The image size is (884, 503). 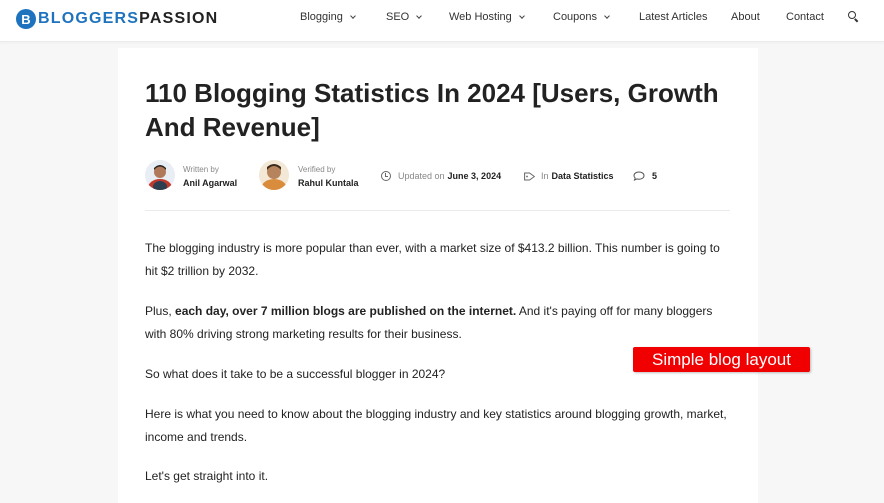 I want to click on nav-contact-label: Contact, so click(x=805, y=17).